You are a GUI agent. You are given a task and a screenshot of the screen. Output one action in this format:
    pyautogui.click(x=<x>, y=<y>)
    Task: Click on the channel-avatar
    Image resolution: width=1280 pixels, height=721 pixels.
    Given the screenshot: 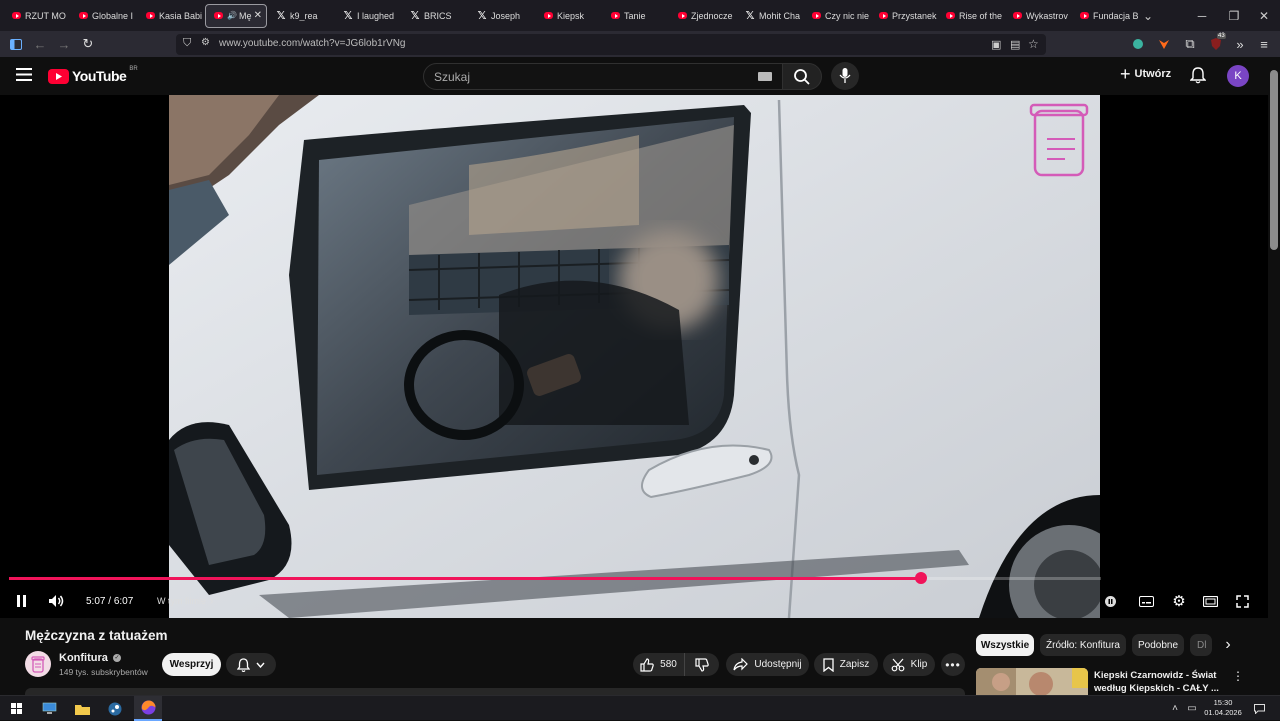 What is the action you would take?
    pyautogui.click(x=38, y=664)
    